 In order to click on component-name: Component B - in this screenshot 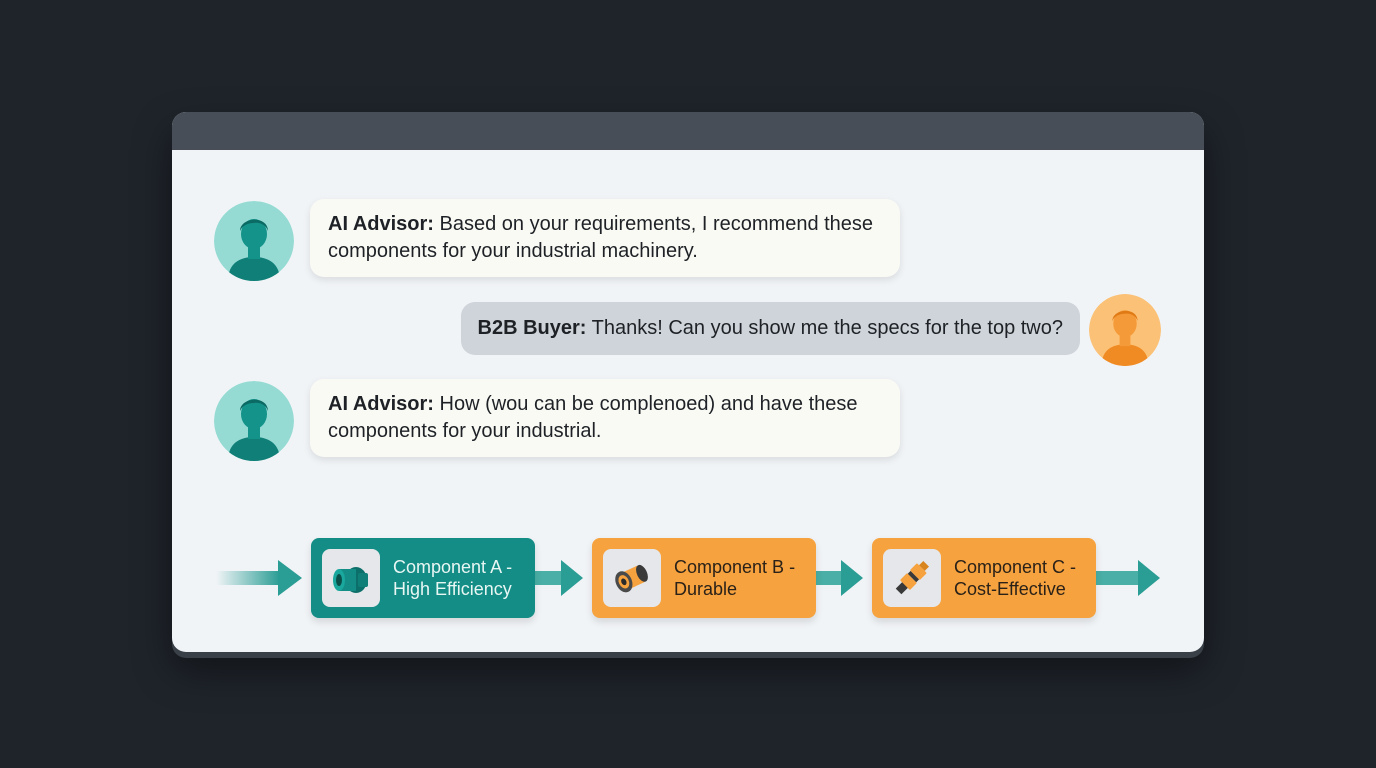, I will do `click(735, 567)`.